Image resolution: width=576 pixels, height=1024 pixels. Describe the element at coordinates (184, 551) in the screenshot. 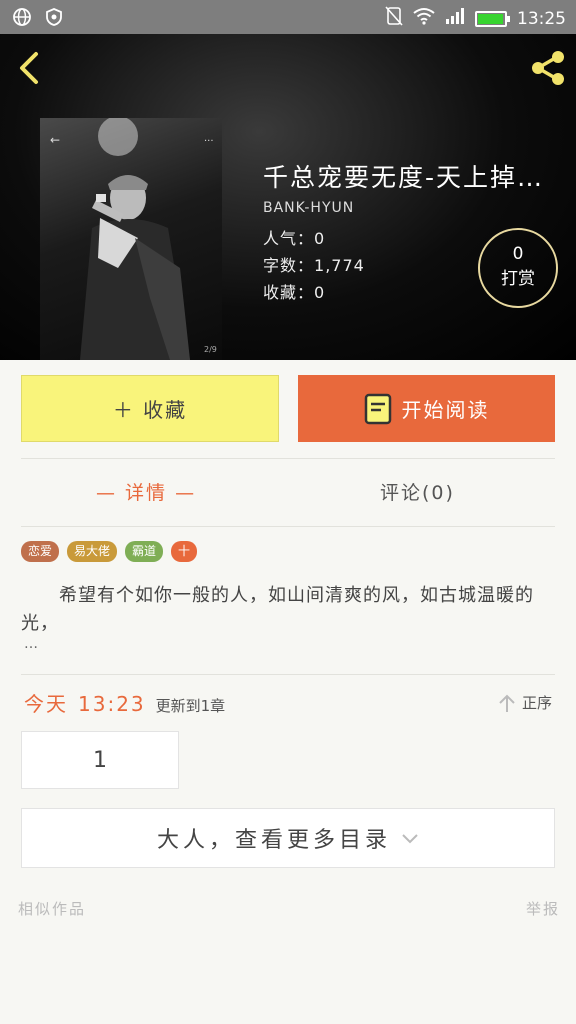

I see `tag-more: 十` at that location.